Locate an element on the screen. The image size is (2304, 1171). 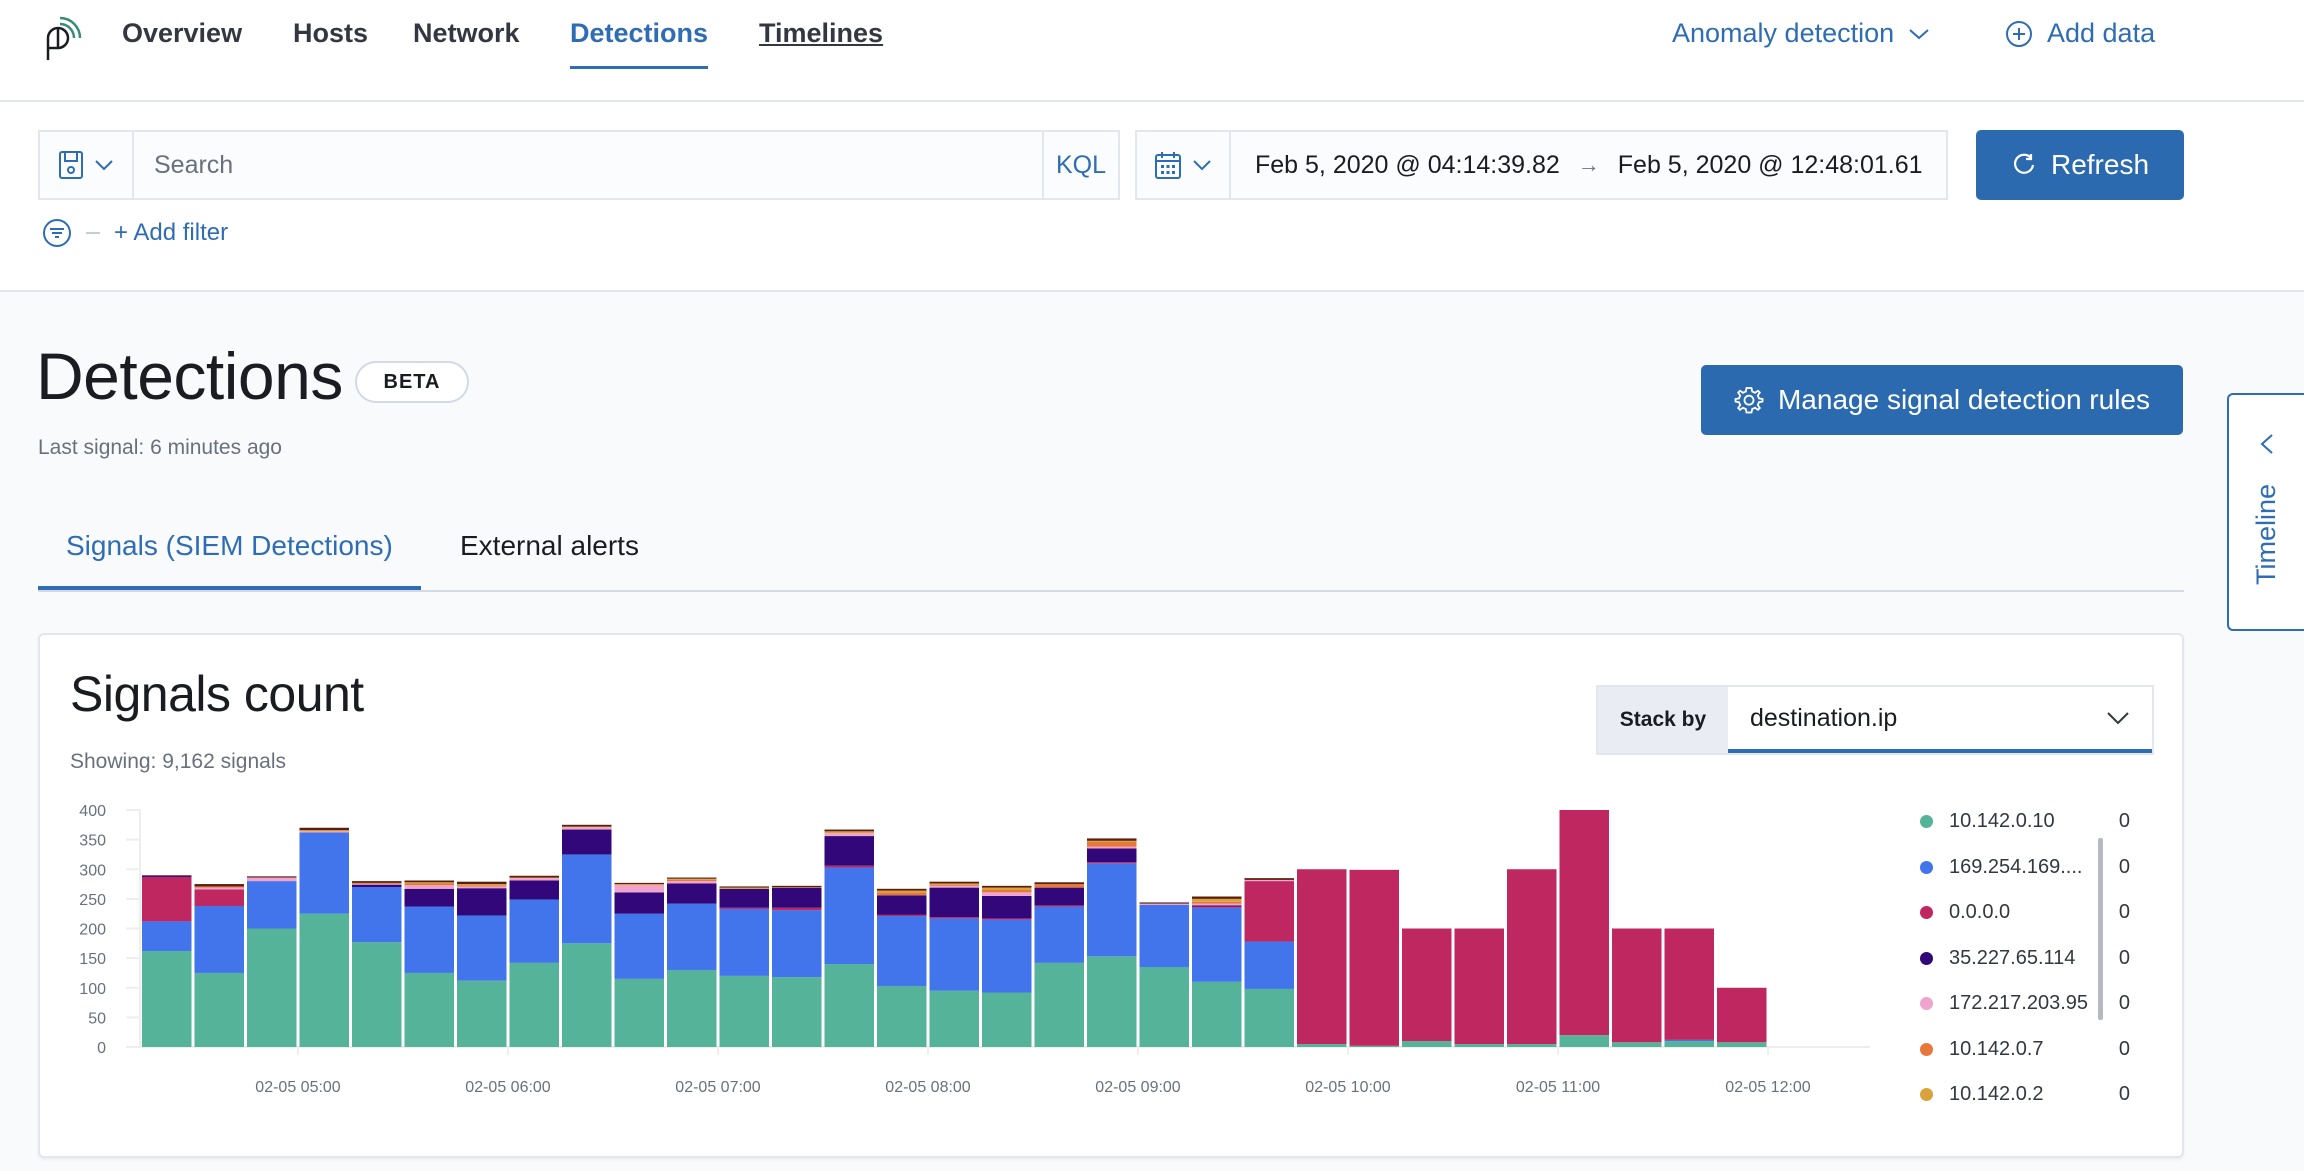
nav-tab-hosts: Hosts is located at coordinates (330, 33).